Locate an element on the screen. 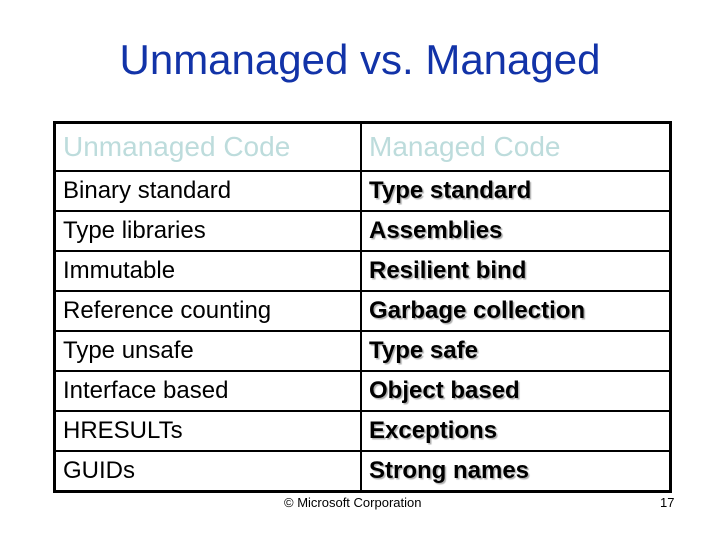  footer-copyright: © Microsoft Corporation is located at coordinates (353, 502).